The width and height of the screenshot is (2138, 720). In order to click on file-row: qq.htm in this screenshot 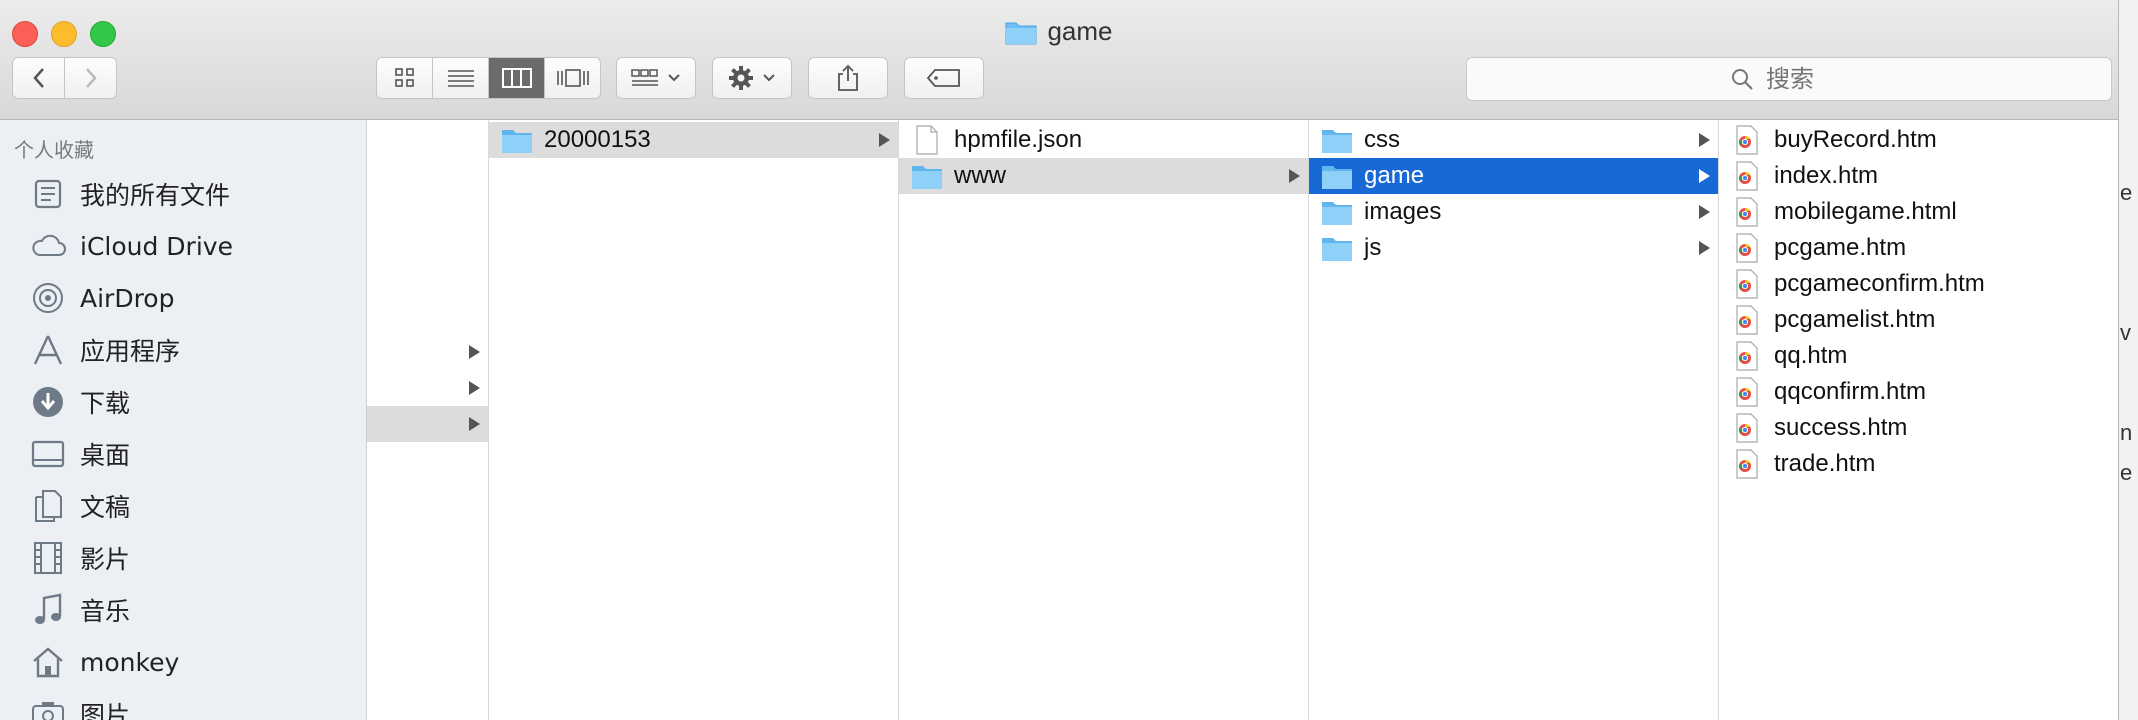, I will do `click(1918, 356)`.